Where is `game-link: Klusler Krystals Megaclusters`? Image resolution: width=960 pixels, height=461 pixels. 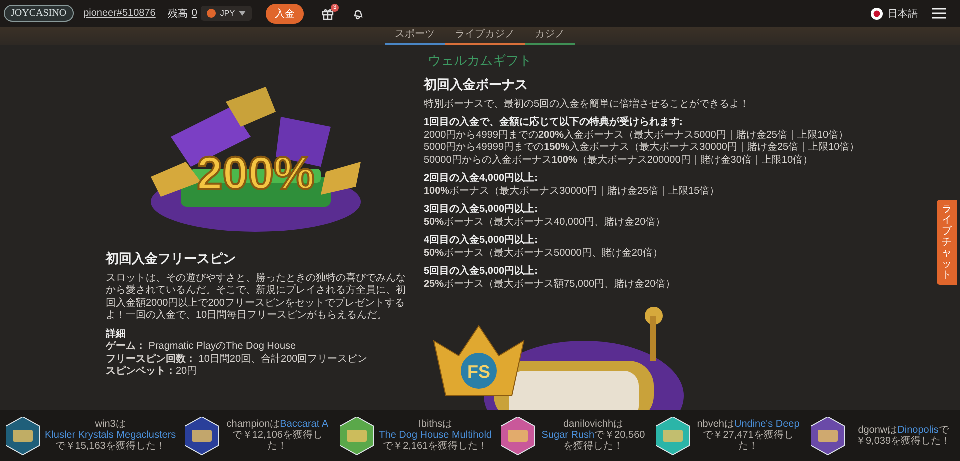
game-link: Klusler Krystals Megaclusters is located at coordinates (110, 435).